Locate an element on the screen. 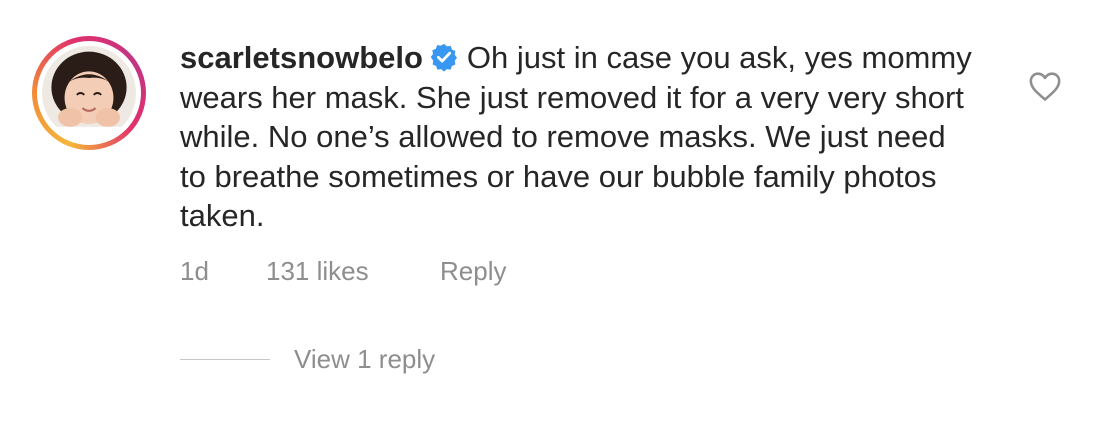  avatar-frame is located at coordinates (89, 93).